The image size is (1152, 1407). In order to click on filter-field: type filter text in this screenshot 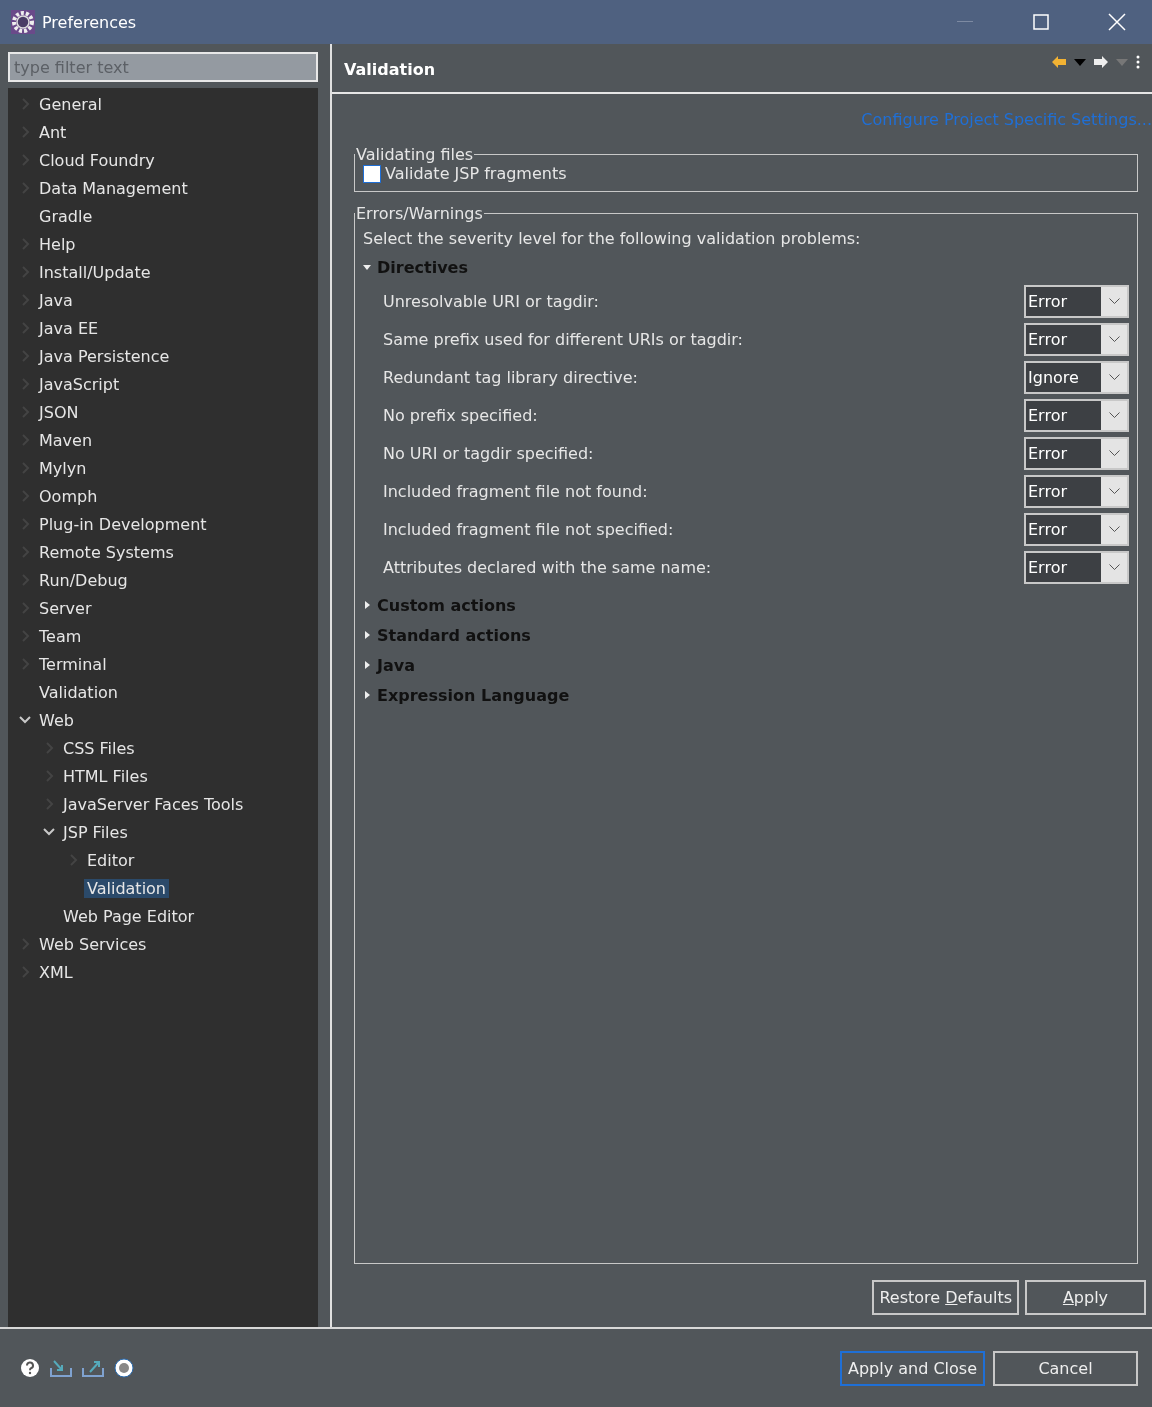, I will do `click(163, 67)`.